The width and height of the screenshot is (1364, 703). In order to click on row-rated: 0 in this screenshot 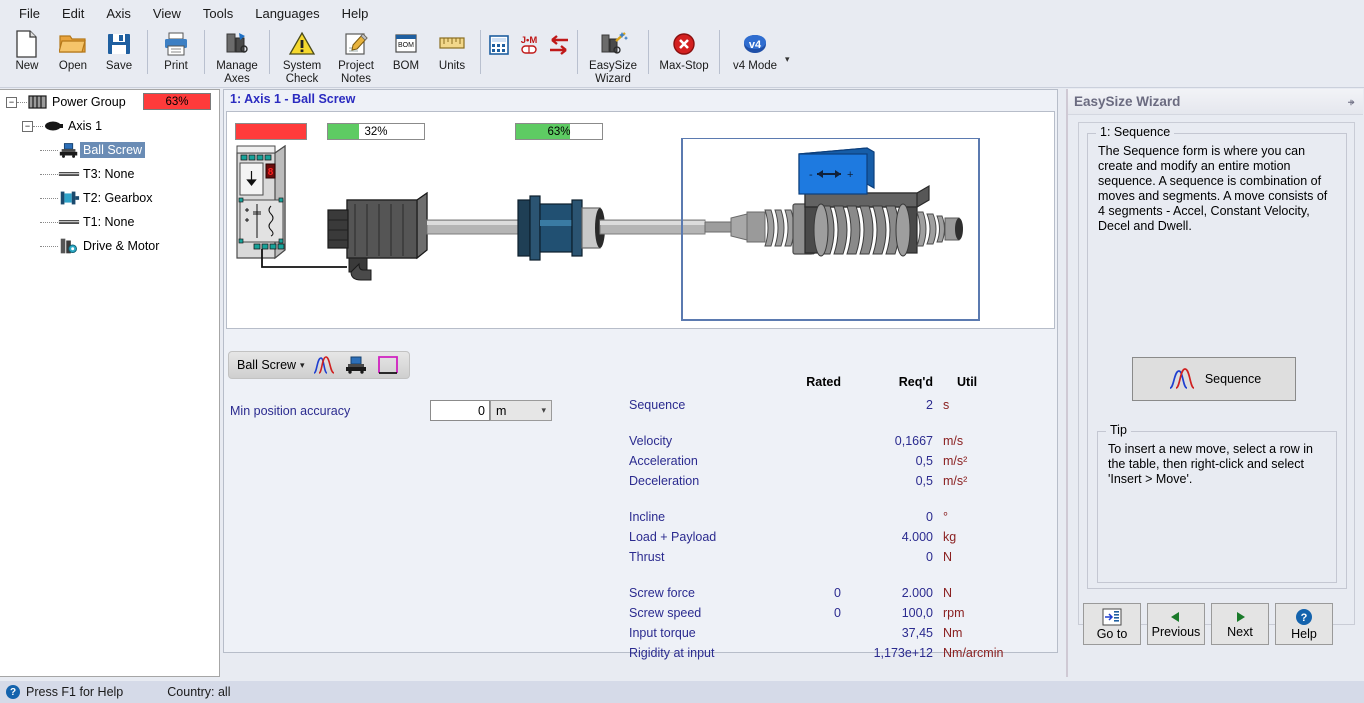, I will do `click(837, 613)`.